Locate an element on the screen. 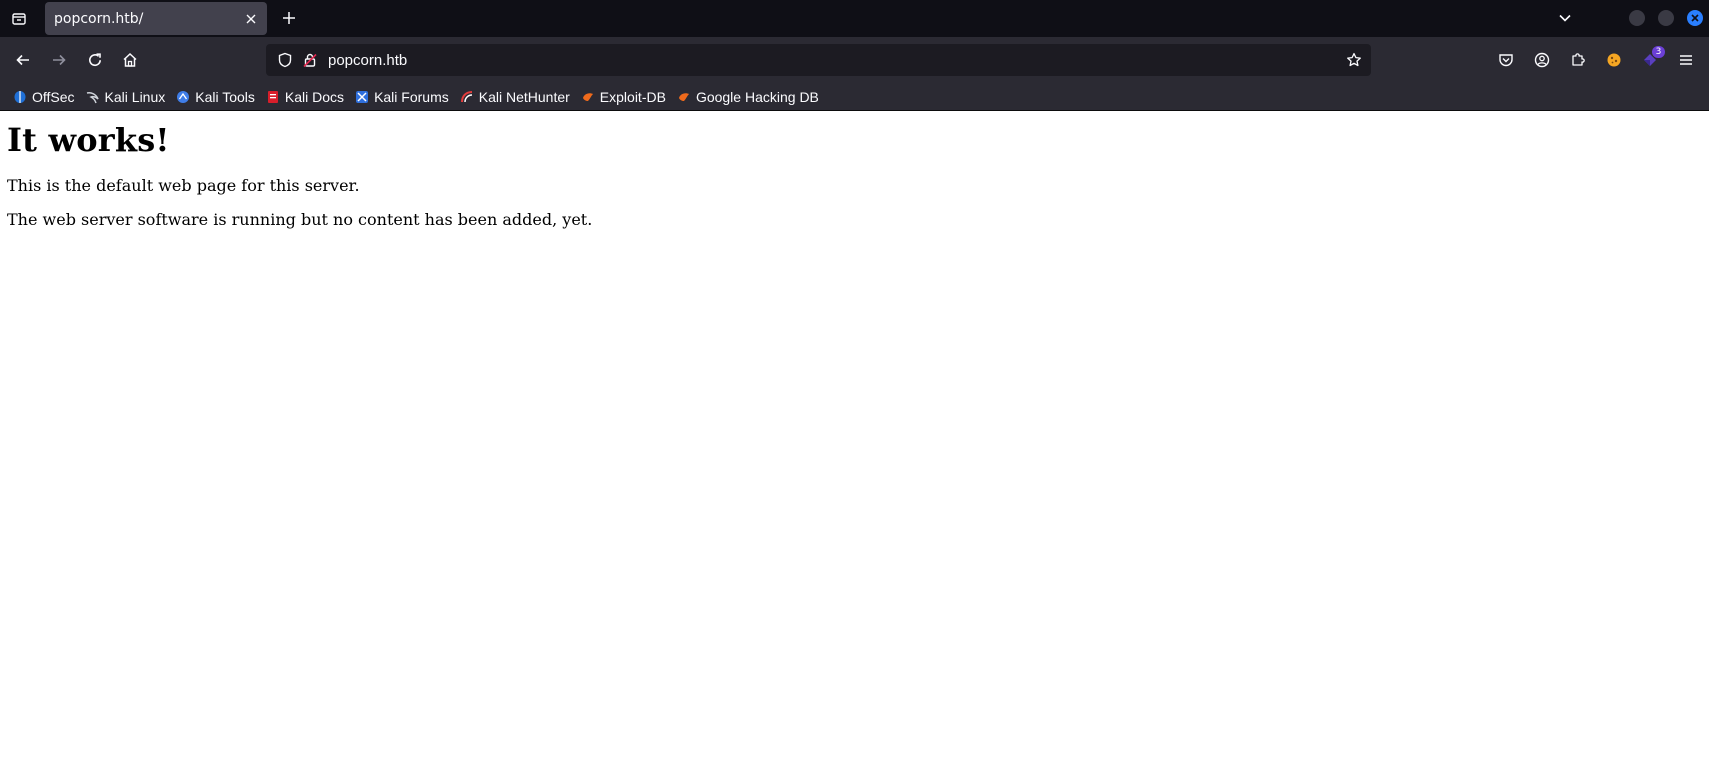 The image size is (1709, 769). account-button is located at coordinates (1542, 60).